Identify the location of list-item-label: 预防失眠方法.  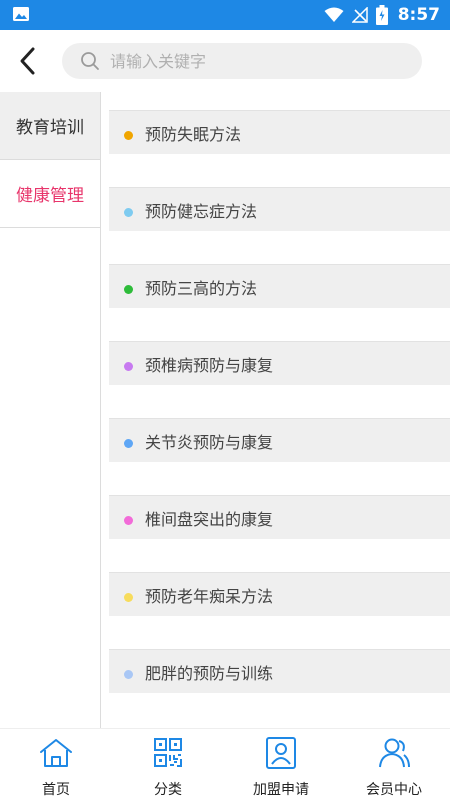
(193, 134).